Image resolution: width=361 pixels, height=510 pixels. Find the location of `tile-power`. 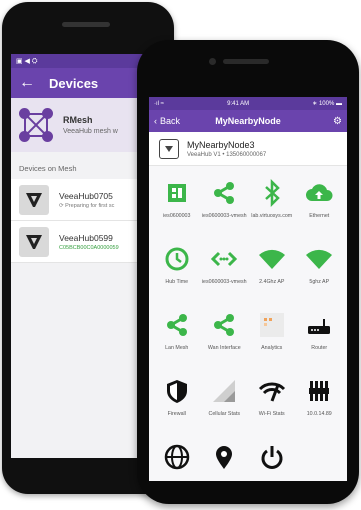

tile-power is located at coordinates (272, 461).